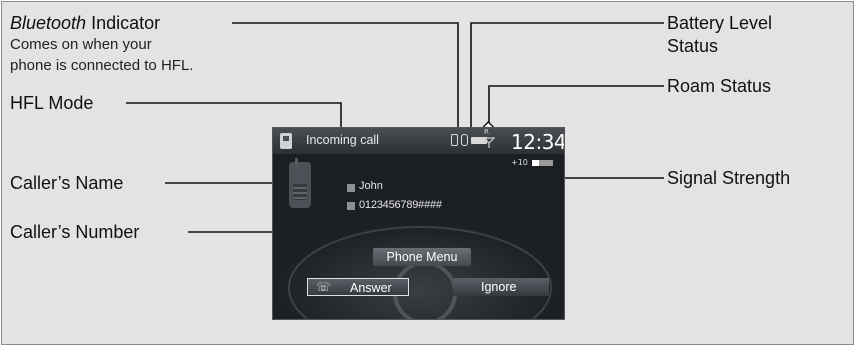 Image resolution: width=855 pixels, height=346 pixels. I want to click on incoming-call-text: Incoming call, so click(342, 140).